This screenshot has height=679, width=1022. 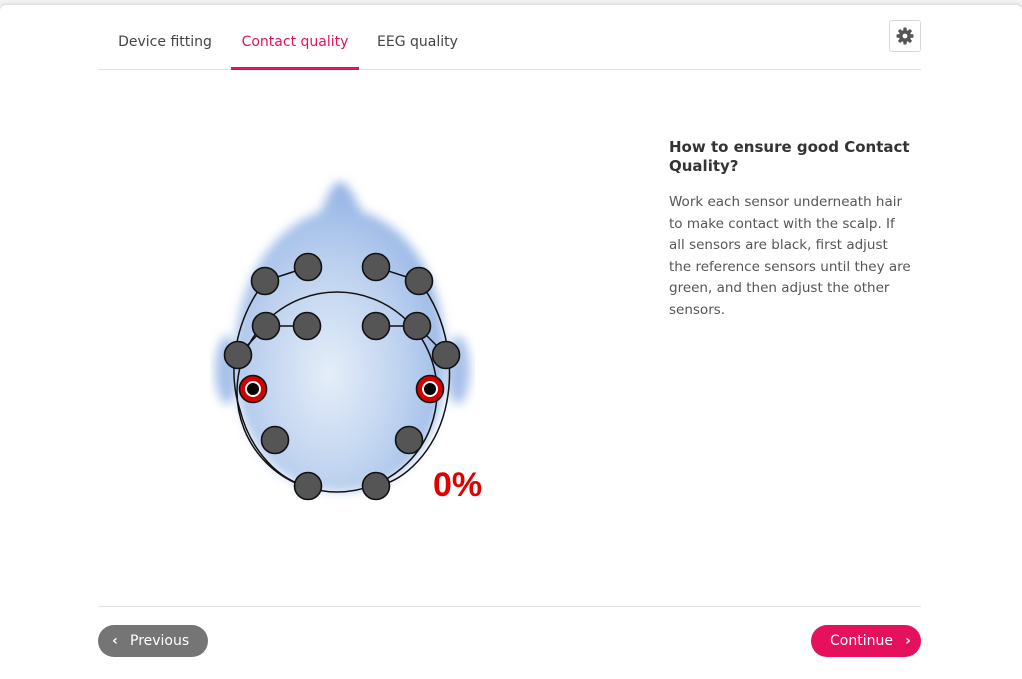 What do you see at coordinates (160, 641) in the screenshot?
I see `previous-label: Previous` at bounding box center [160, 641].